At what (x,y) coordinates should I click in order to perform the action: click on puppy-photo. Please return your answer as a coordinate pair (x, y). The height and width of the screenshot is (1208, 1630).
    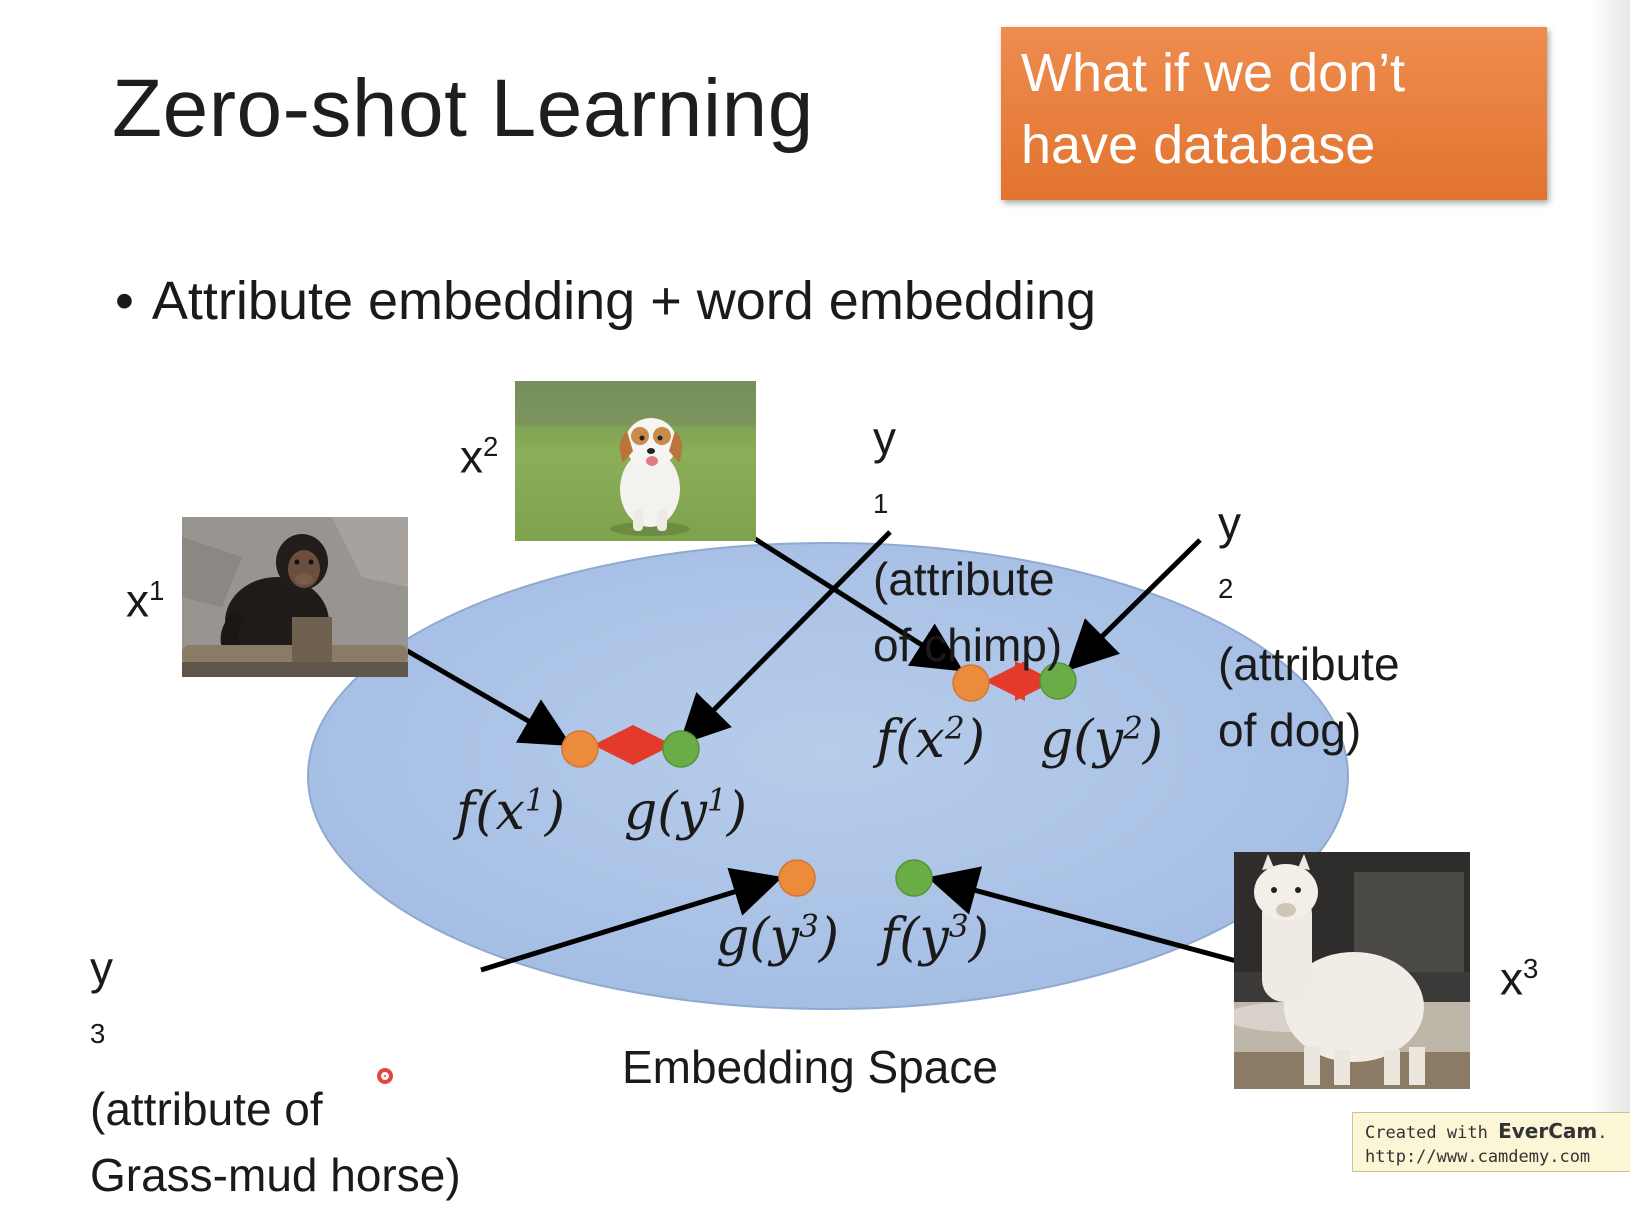
    Looking at the image, I should click on (635, 461).